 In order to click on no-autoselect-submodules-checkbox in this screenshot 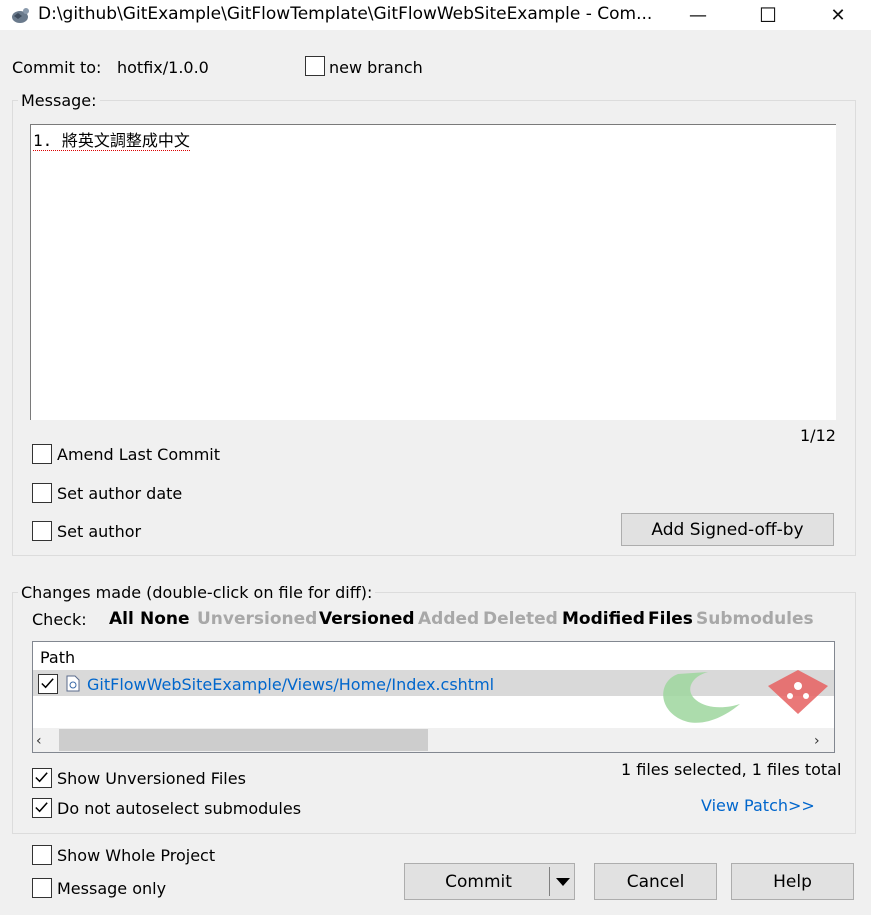, I will do `click(42, 808)`.